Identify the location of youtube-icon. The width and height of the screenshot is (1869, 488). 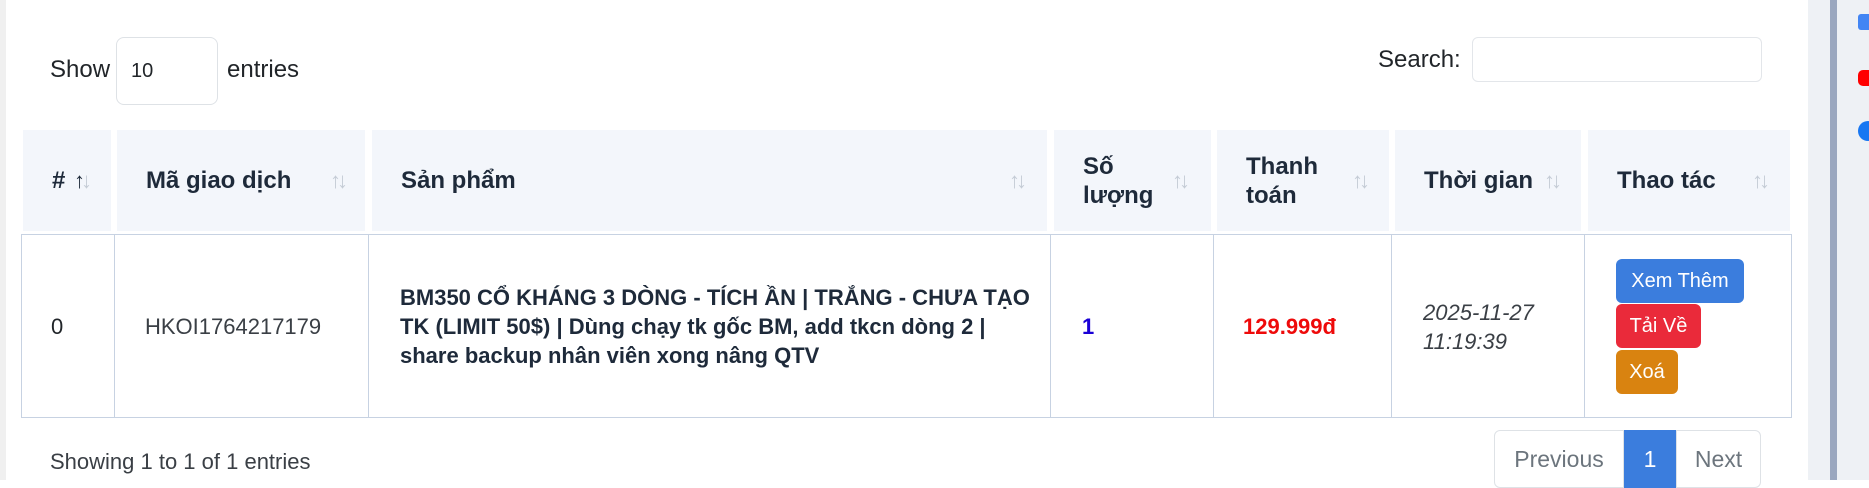
(1863, 78).